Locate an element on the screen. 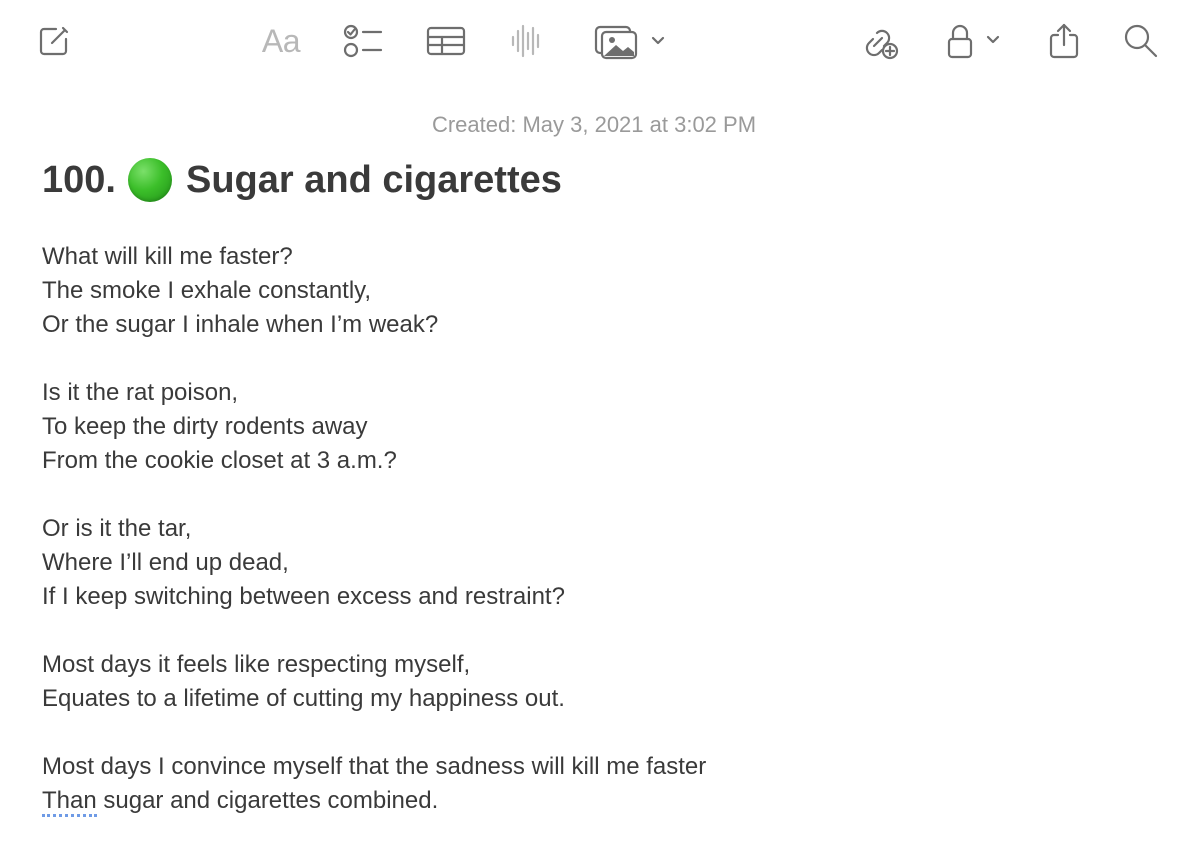  search-icon is located at coordinates (1141, 41).